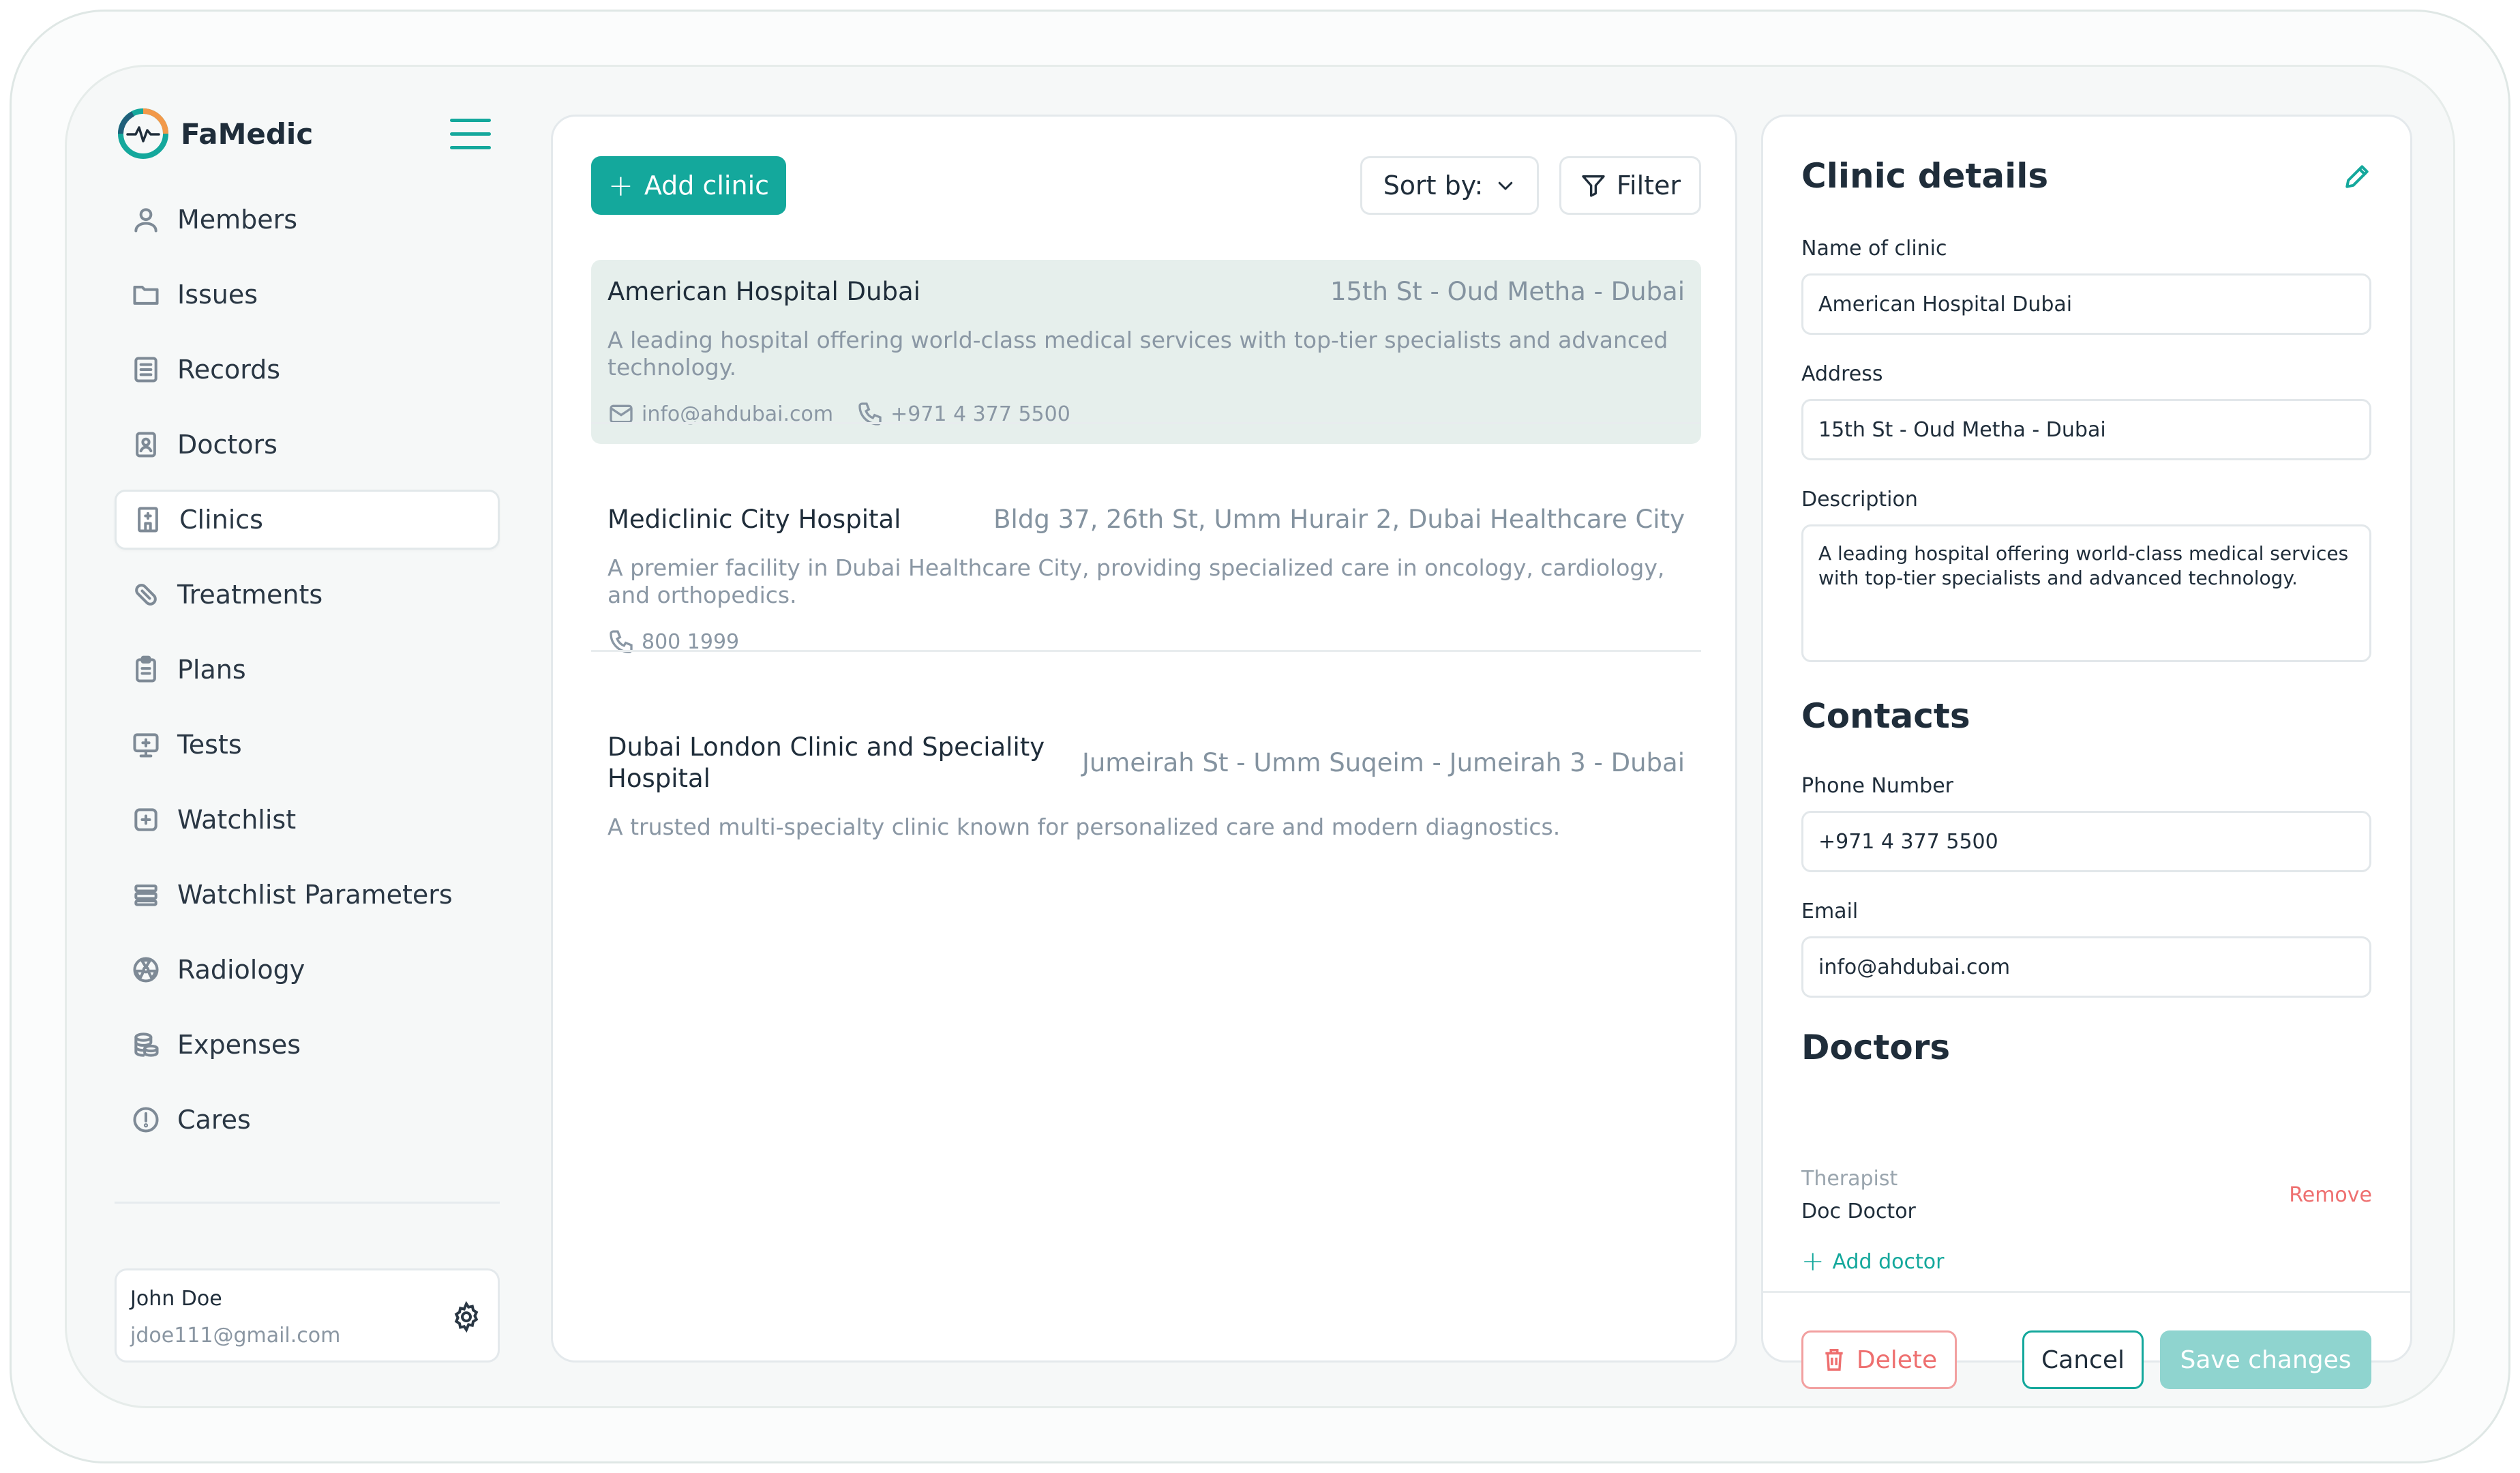 This screenshot has width=2520, height=1473. I want to click on sidebar-item-records: Records, so click(307, 370).